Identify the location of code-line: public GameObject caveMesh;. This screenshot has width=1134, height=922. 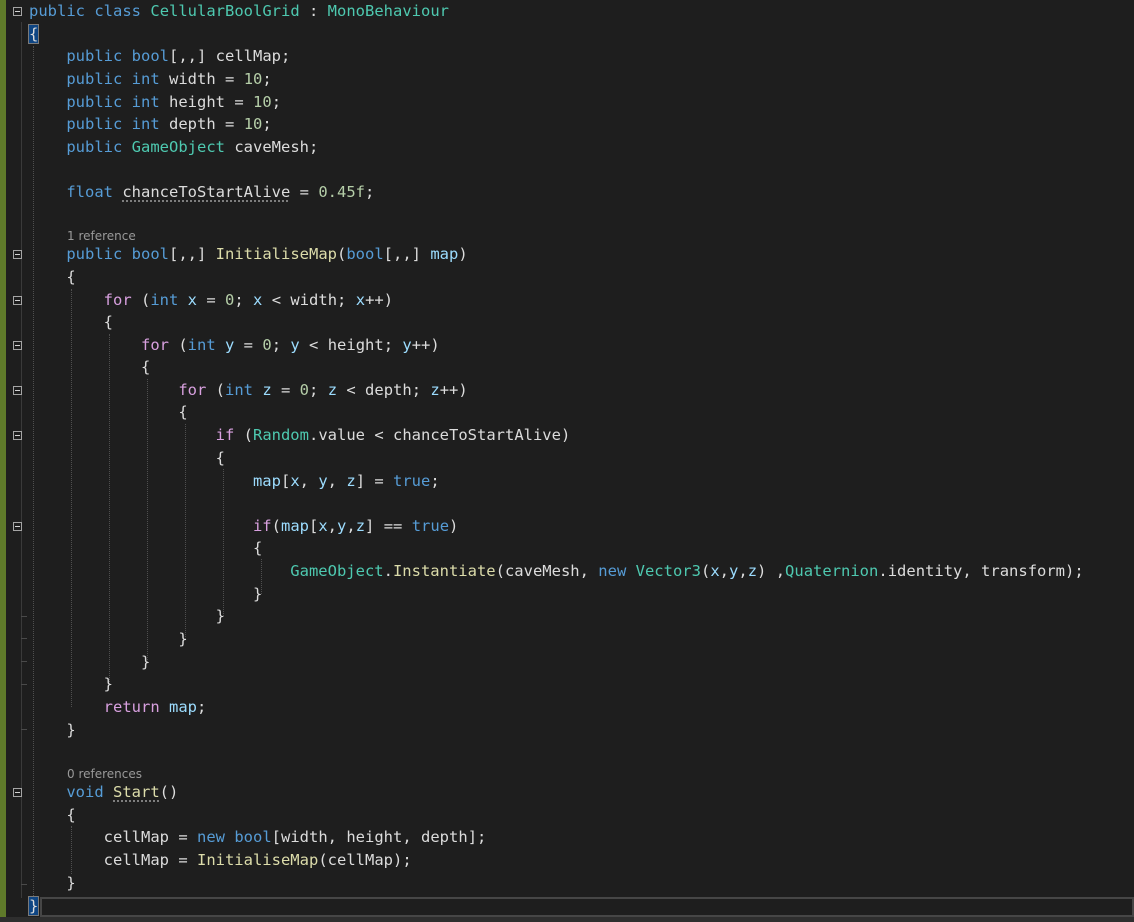
(567, 147).